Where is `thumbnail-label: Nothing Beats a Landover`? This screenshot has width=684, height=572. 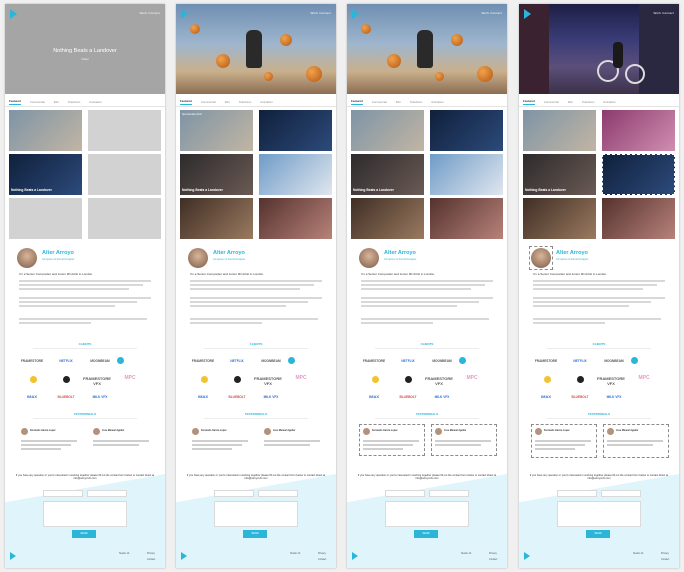
thumbnail-label: Nothing Beats a Landover is located at coordinates (31, 190).